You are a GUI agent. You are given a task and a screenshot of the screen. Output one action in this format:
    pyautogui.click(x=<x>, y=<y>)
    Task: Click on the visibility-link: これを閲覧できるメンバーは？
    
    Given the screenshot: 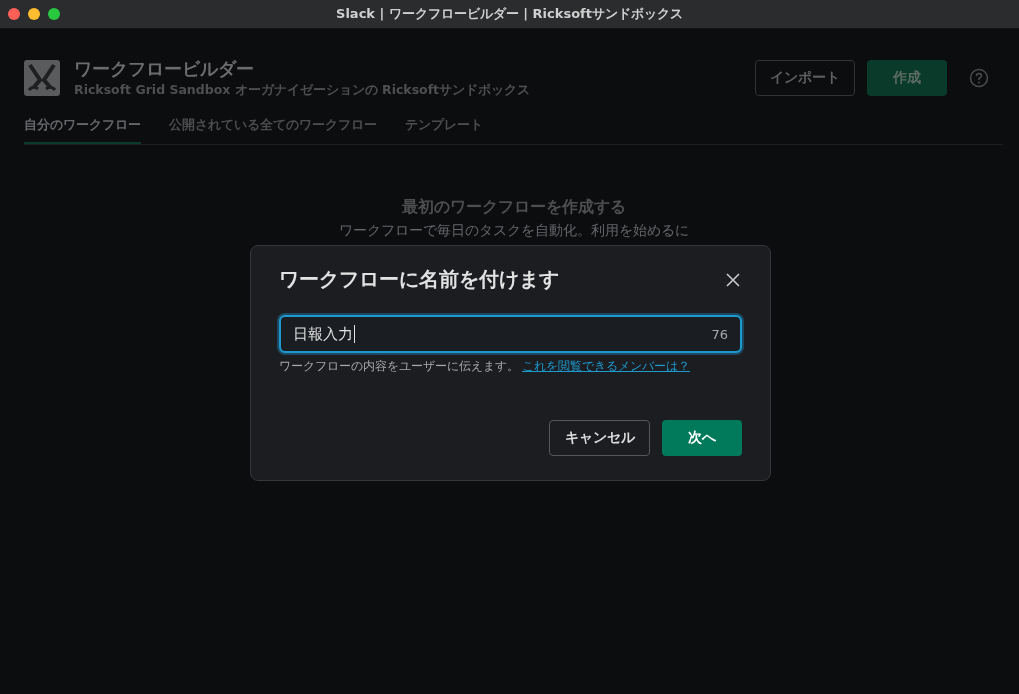 What is the action you would take?
    pyautogui.click(x=606, y=366)
    